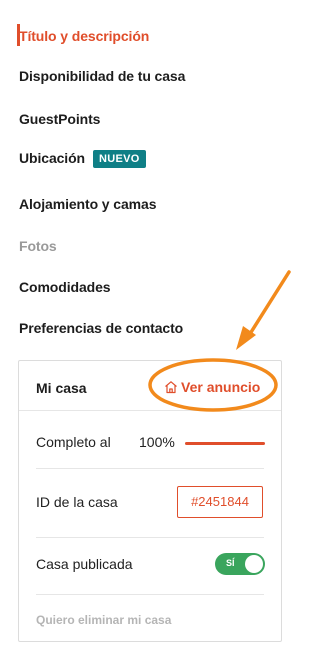 Image resolution: width=320 pixels, height=669 pixels. What do you see at coordinates (59, 119) in the screenshot?
I see `nav-item-guestpoints: GuestPoints` at bounding box center [59, 119].